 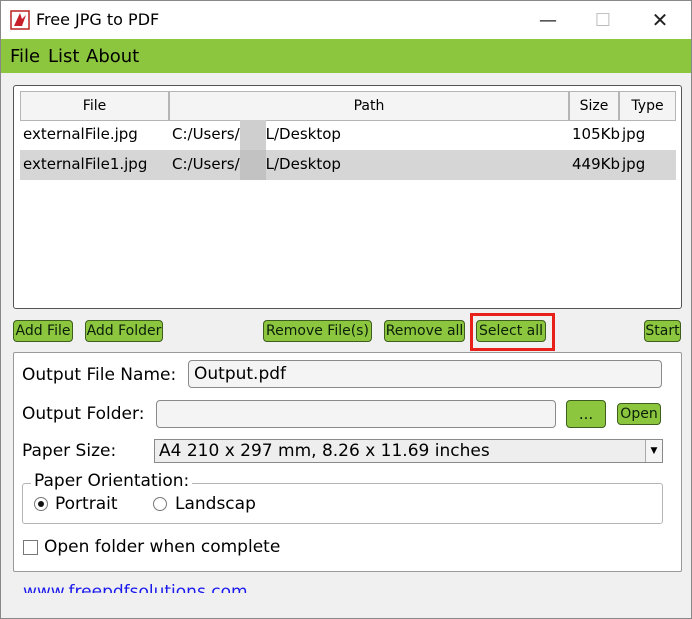 What do you see at coordinates (85, 164) in the screenshot?
I see `file-name-cell: externalFile1.jpg` at bounding box center [85, 164].